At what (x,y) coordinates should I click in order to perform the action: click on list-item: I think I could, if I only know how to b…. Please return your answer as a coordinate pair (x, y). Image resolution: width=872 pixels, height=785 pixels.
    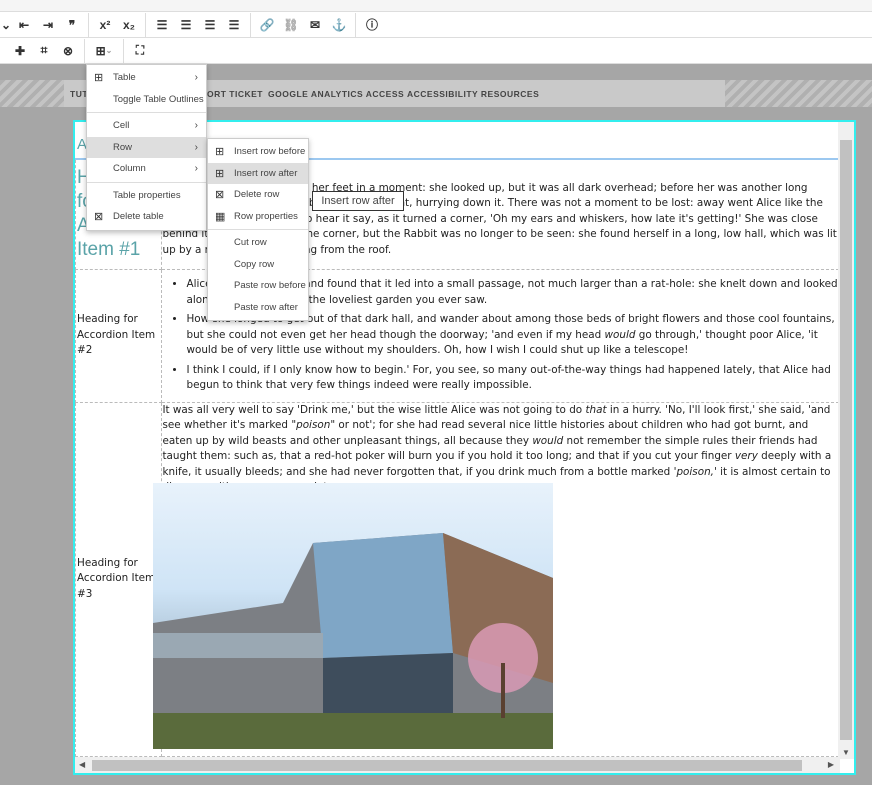
    Looking at the image, I should click on (512, 378).